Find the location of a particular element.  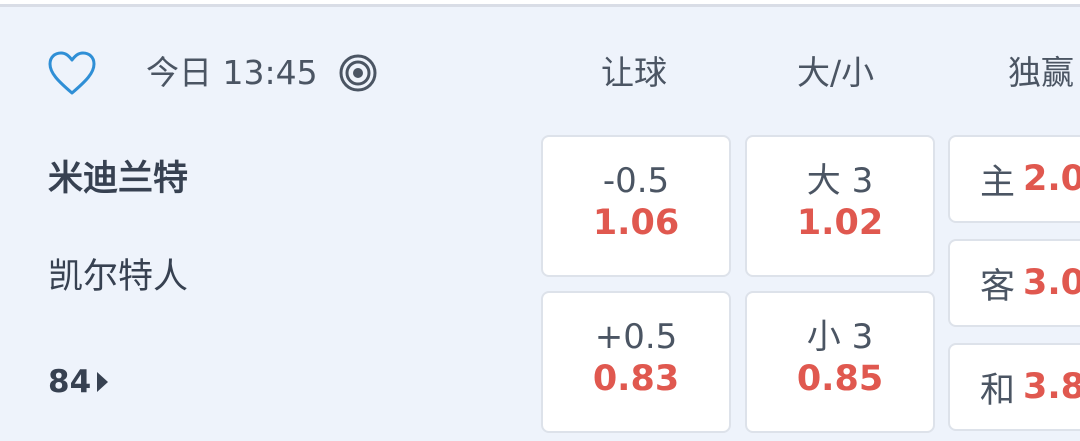

odds-label: 和 is located at coordinates (998, 390).